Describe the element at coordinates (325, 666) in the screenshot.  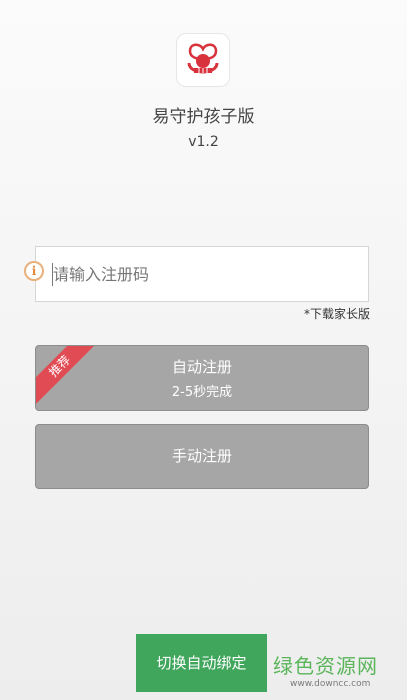
I see `watermark-site-name: 绿色资源网` at that location.